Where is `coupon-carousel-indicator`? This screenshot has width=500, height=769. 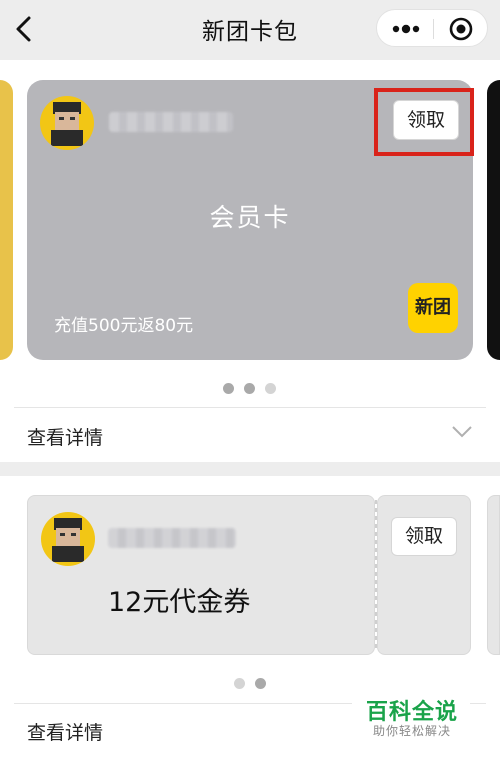 coupon-carousel-indicator is located at coordinates (250, 683).